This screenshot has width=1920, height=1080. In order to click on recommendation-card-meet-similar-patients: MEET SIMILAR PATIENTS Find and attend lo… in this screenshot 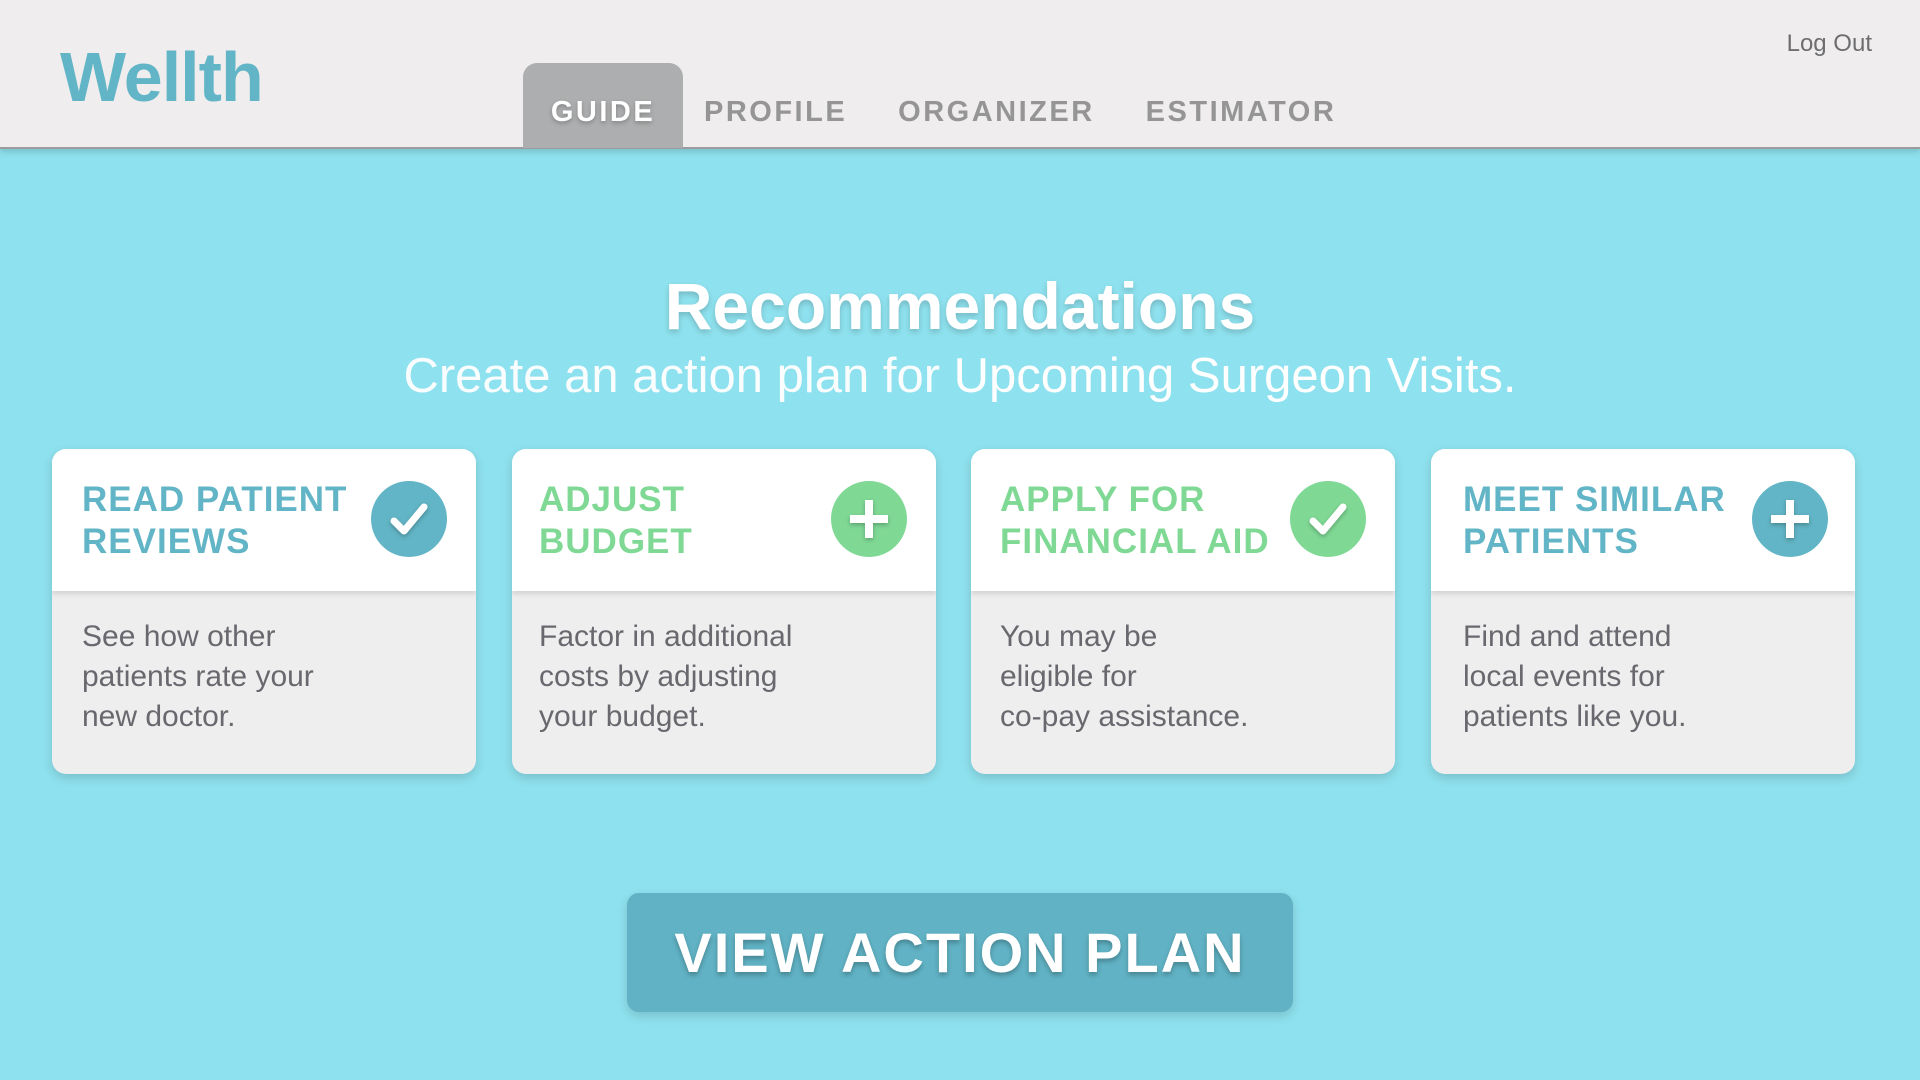, I will do `click(1643, 611)`.